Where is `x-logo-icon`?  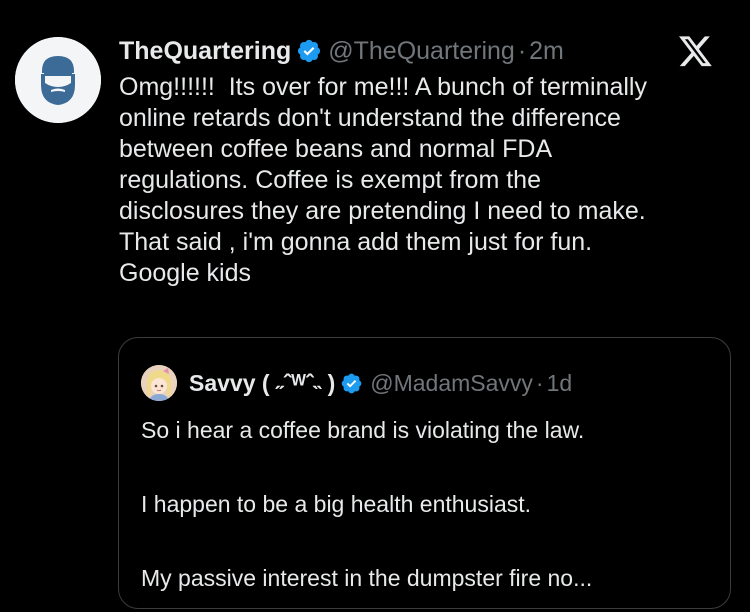 x-logo-icon is located at coordinates (696, 52).